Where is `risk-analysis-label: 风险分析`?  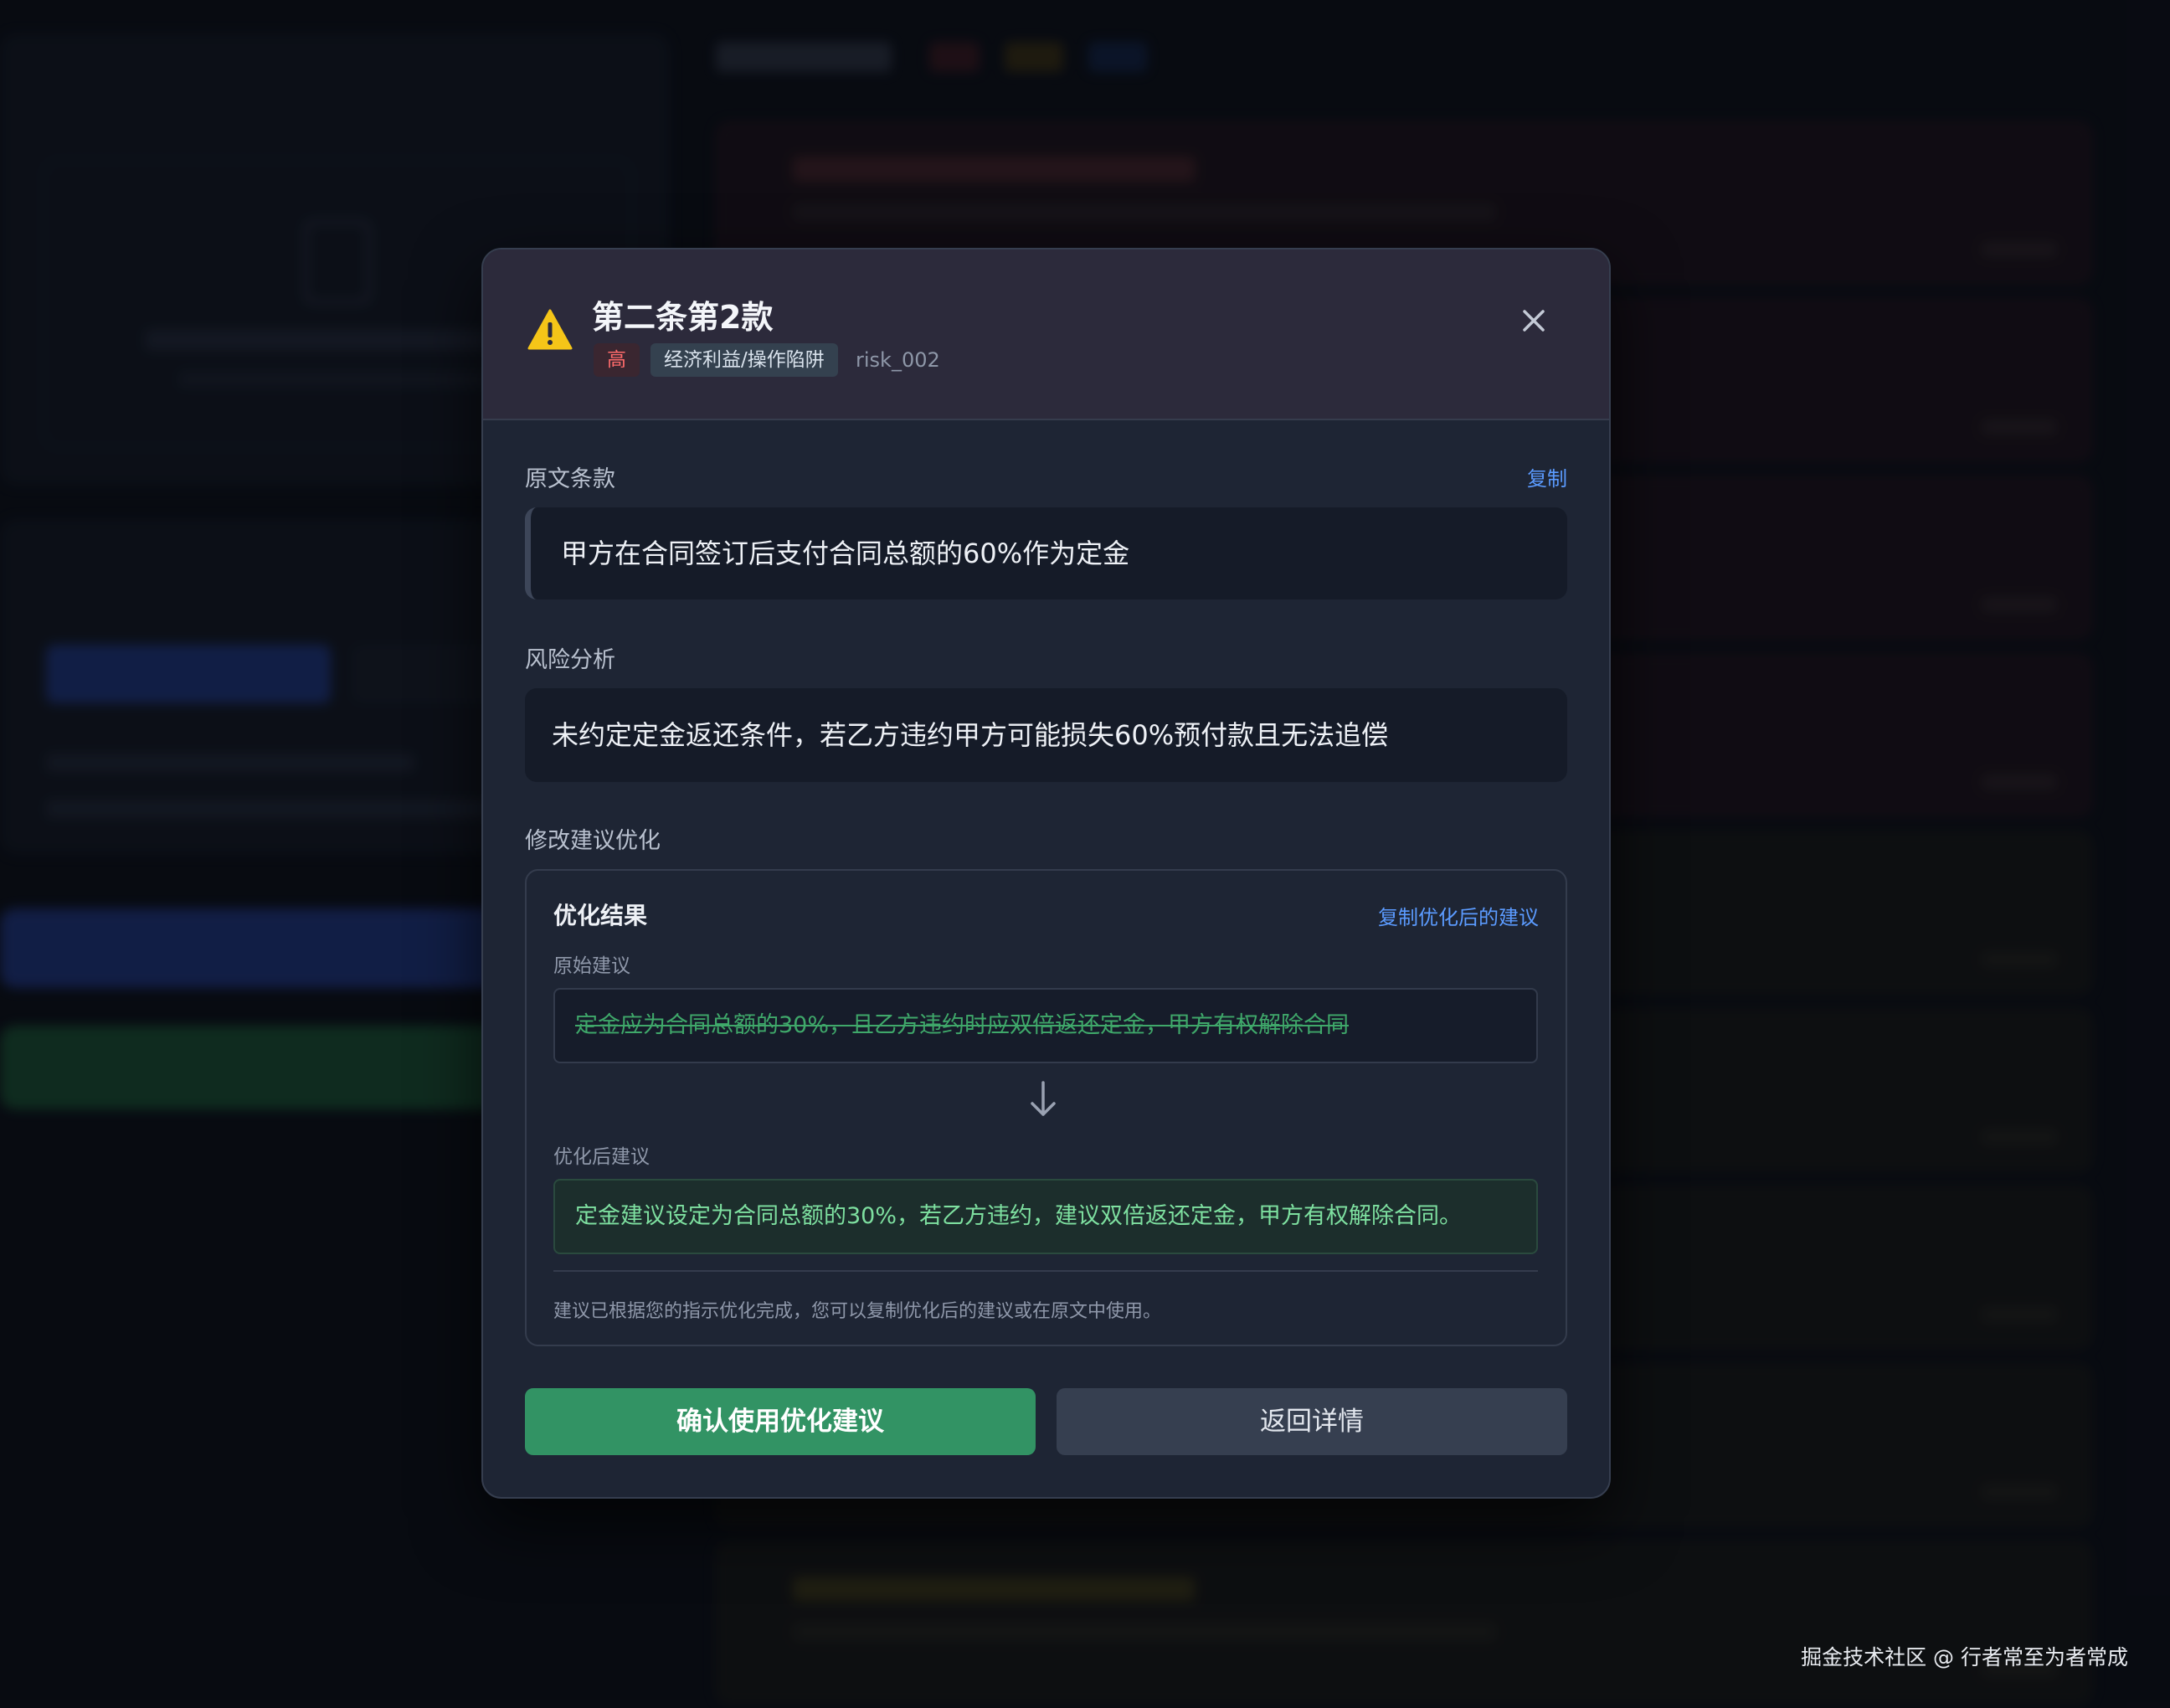
risk-analysis-label: 风险分析 is located at coordinates (570, 660).